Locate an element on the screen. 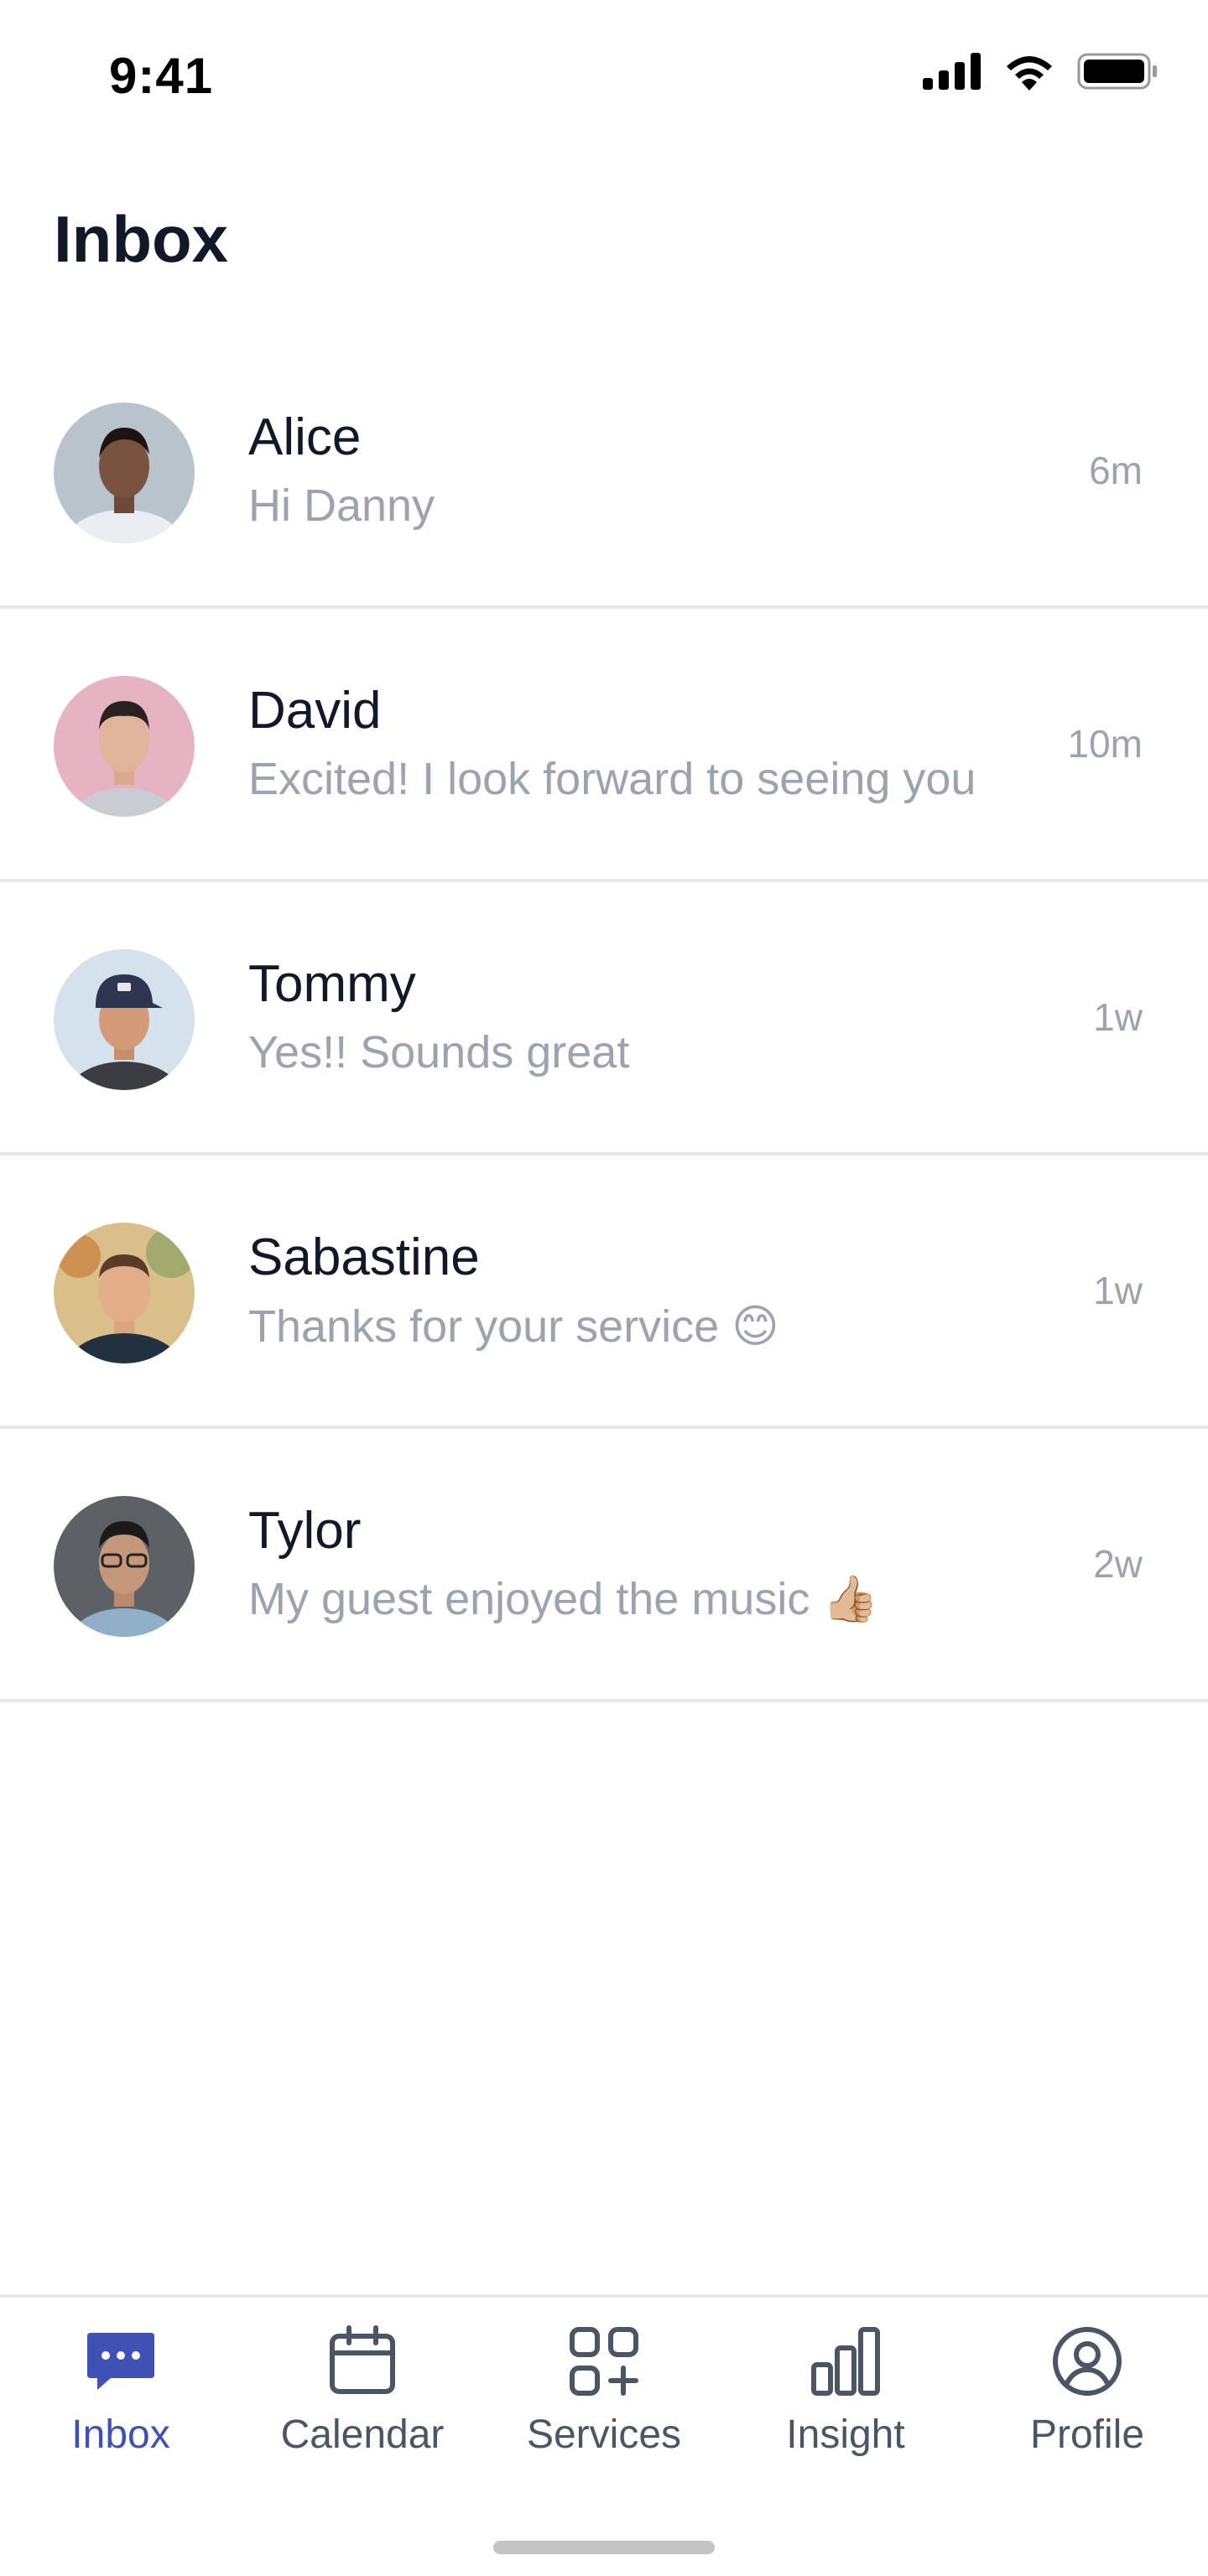 The width and height of the screenshot is (1208, 2576). chat-bubble-icon is located at coordinates (121, 2361).